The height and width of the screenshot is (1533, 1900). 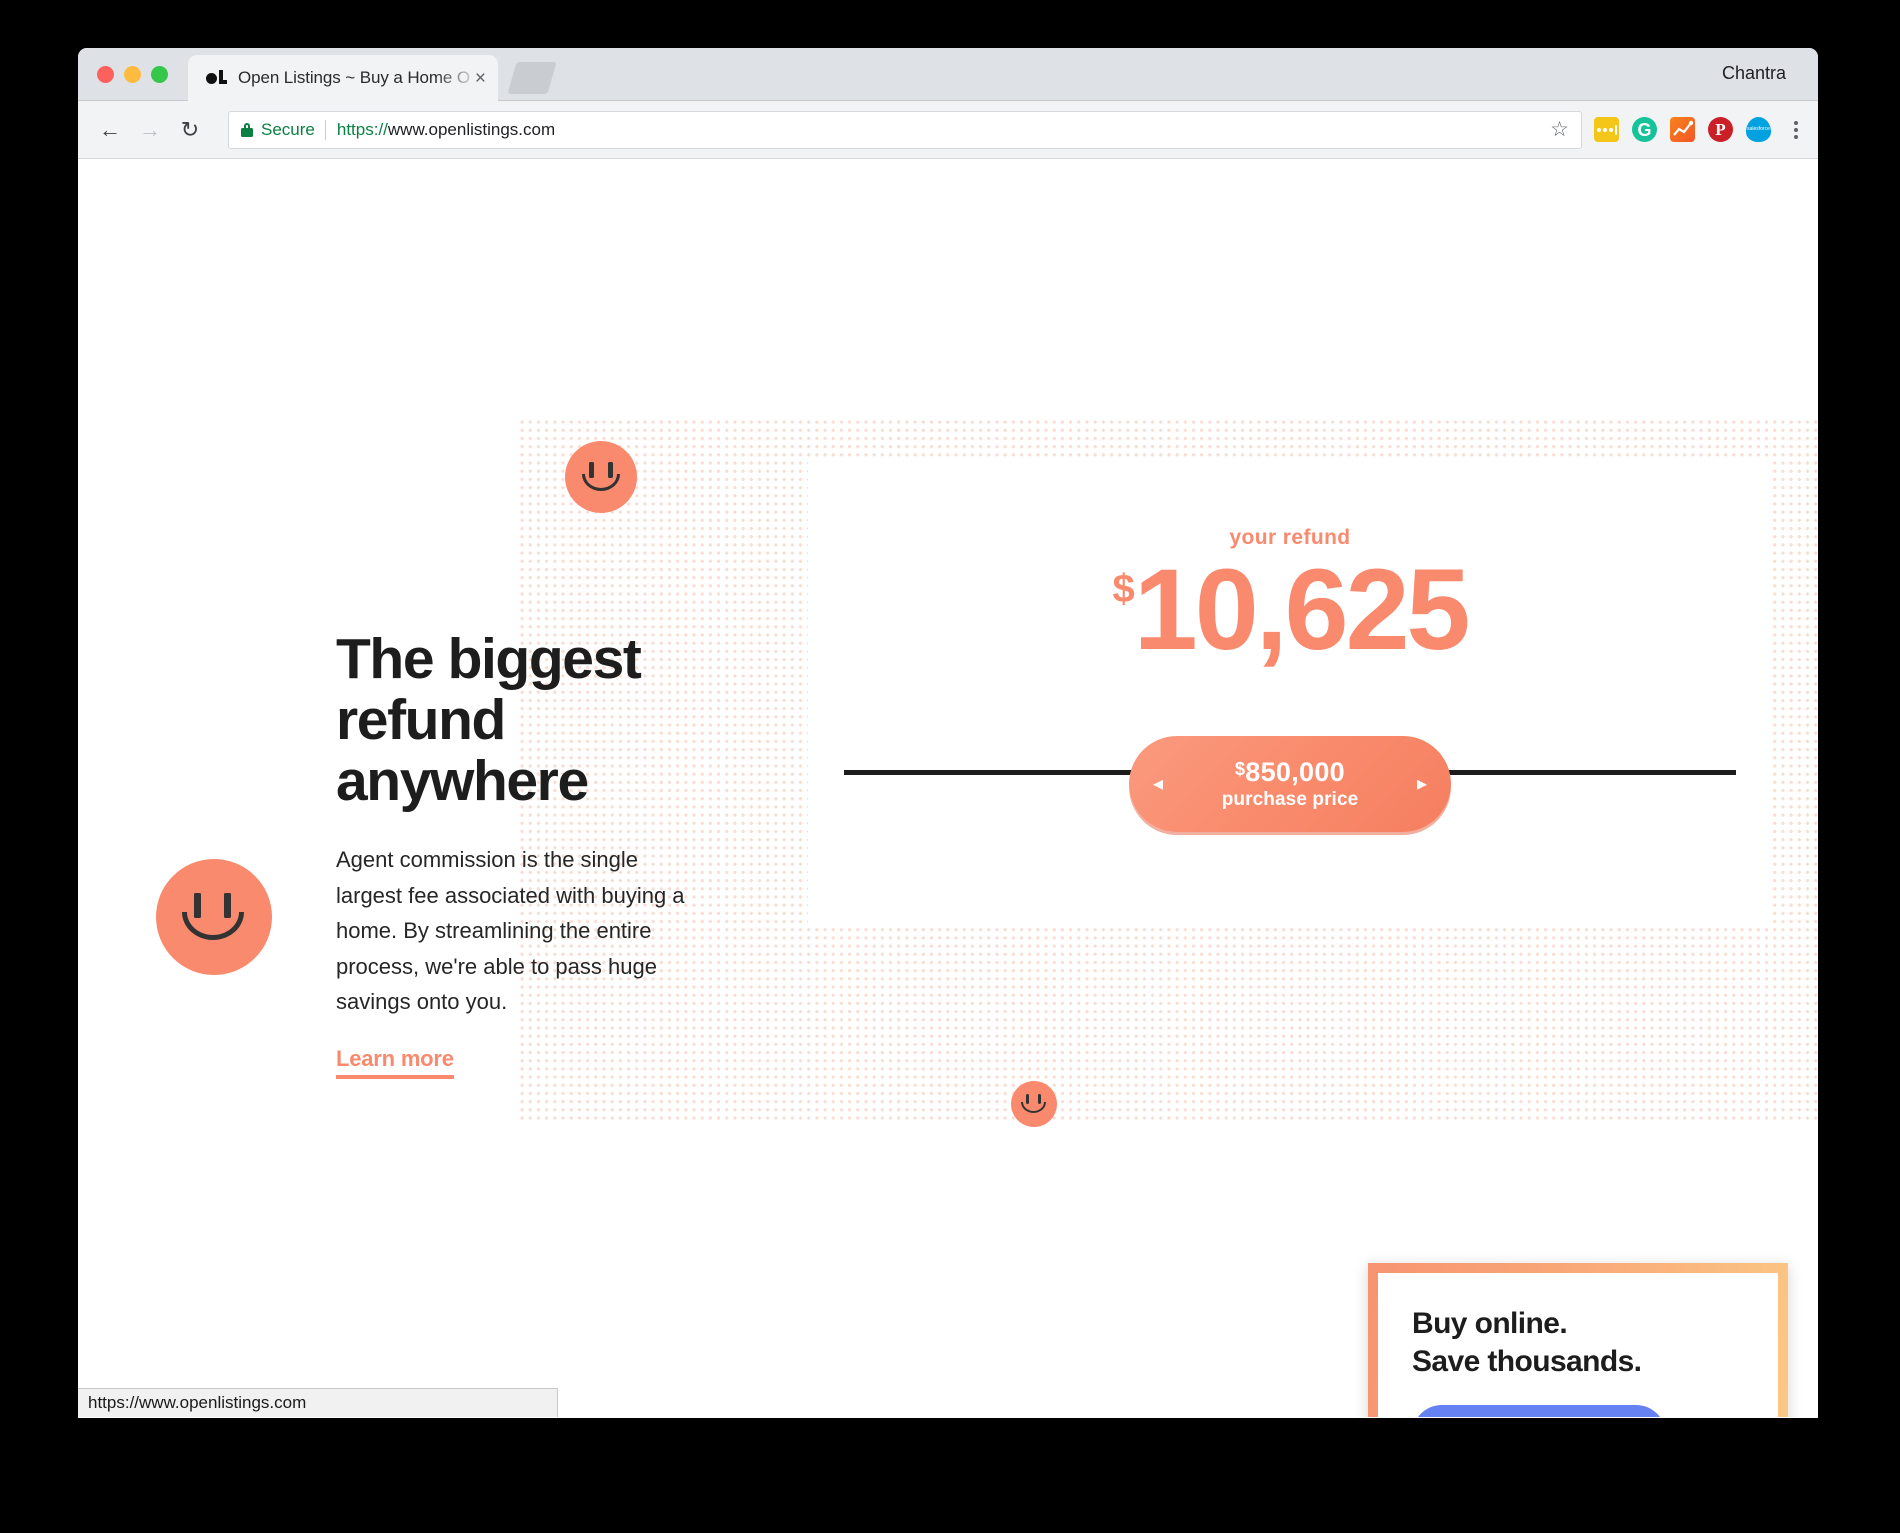 What do you see at coordinates (489, 720) in the screenshot?
I see `page-title: The biggest refund anywhere` at bounding box center [489, 720].